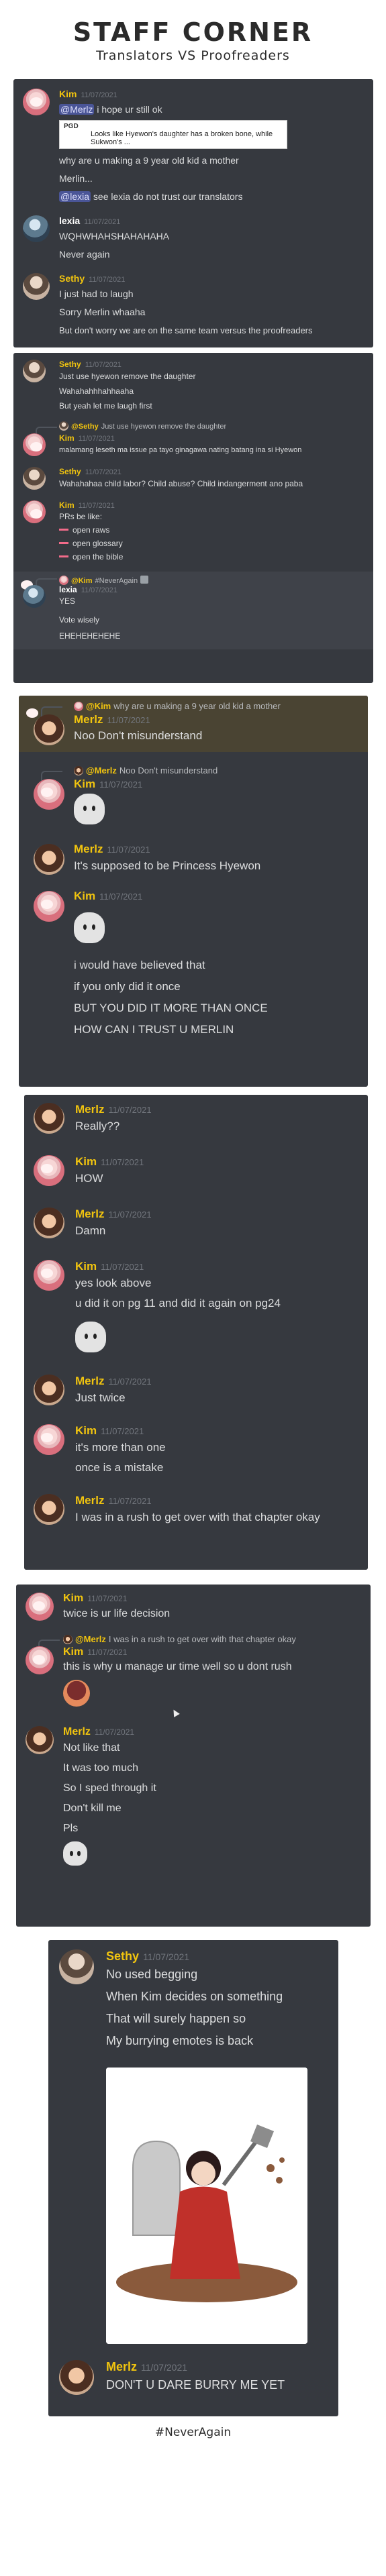  What do you see at coordinates (67, 601) in the screenshot?
I see `message-line: YES` at bounding box center [67, 601].